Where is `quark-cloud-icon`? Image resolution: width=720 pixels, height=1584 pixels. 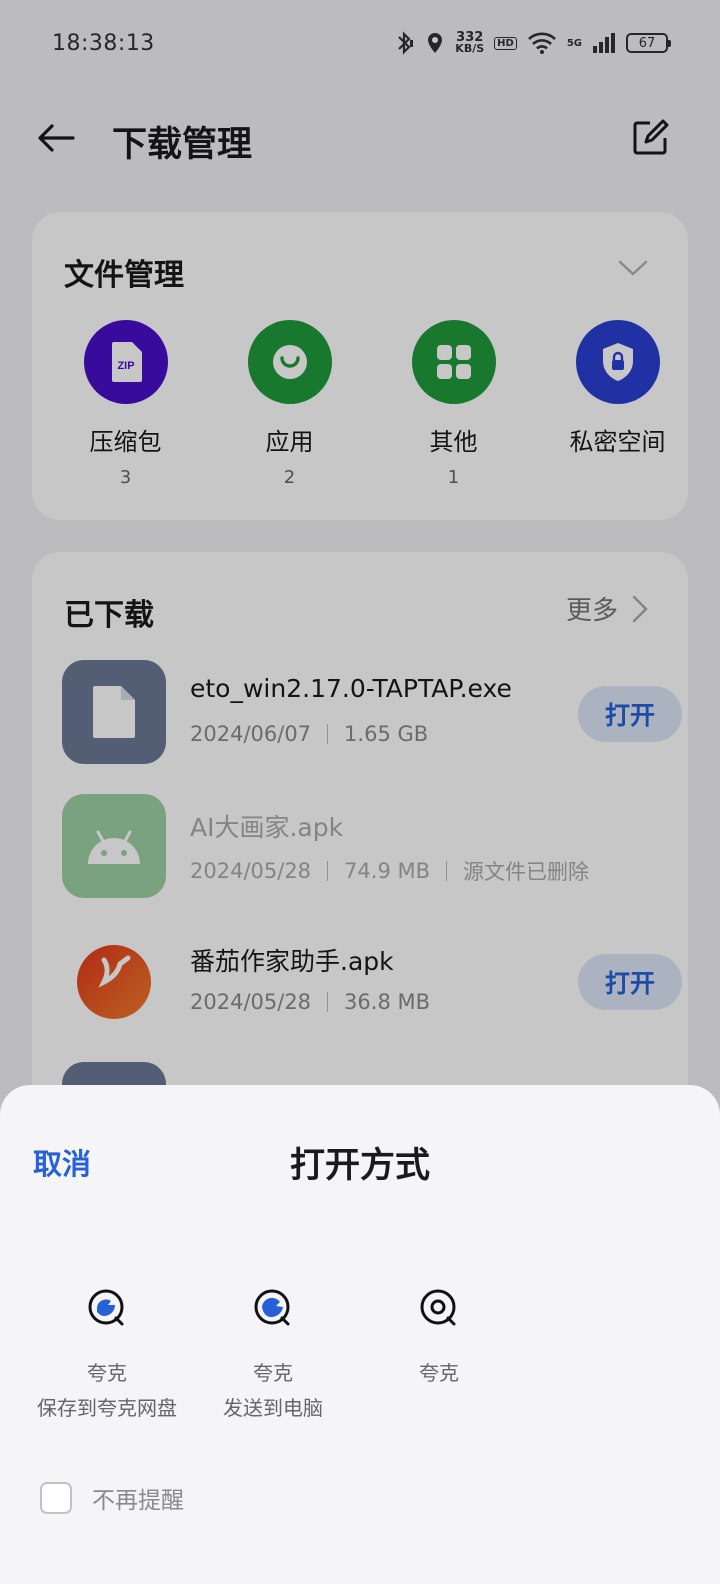
quark-cloud-icon is located at coordinates (106, 1307).